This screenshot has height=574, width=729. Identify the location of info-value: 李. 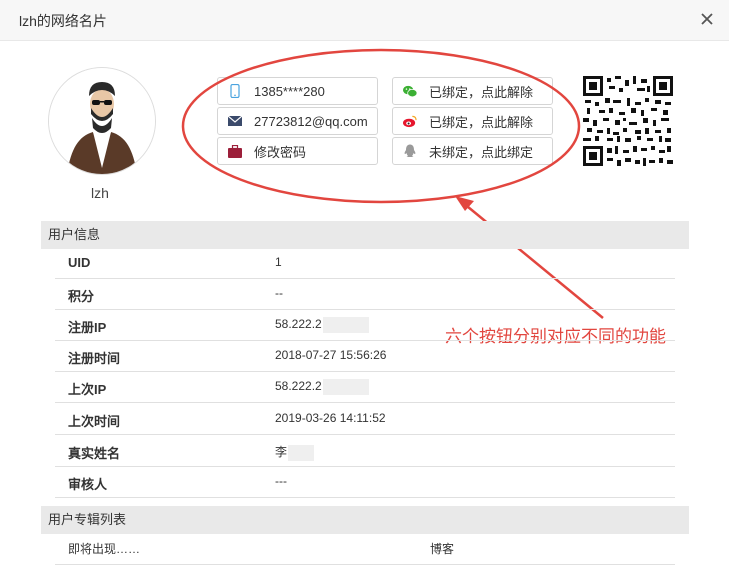
(295, 452).